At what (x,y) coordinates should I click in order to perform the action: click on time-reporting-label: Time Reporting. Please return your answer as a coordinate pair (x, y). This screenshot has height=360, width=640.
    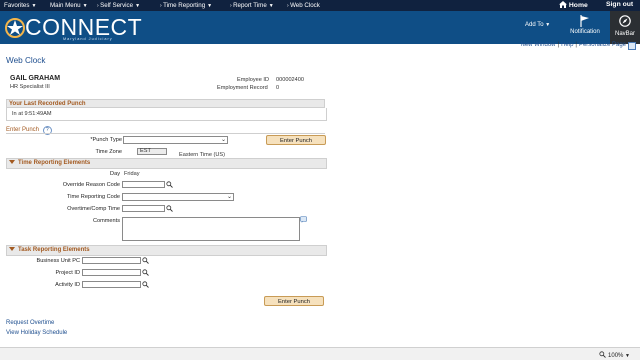
    Looking at the image, I should click on (184, 5).